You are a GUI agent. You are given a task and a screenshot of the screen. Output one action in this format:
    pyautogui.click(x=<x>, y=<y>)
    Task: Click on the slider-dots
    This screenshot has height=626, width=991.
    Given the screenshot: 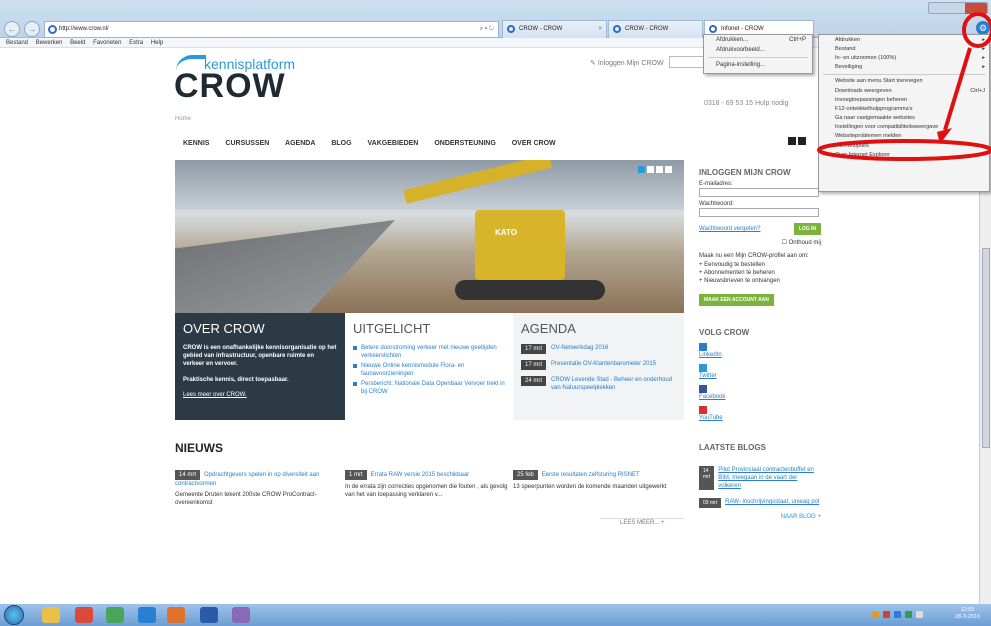 What is the action you would take?
    pyautogui.click(x=654, y=170)
    